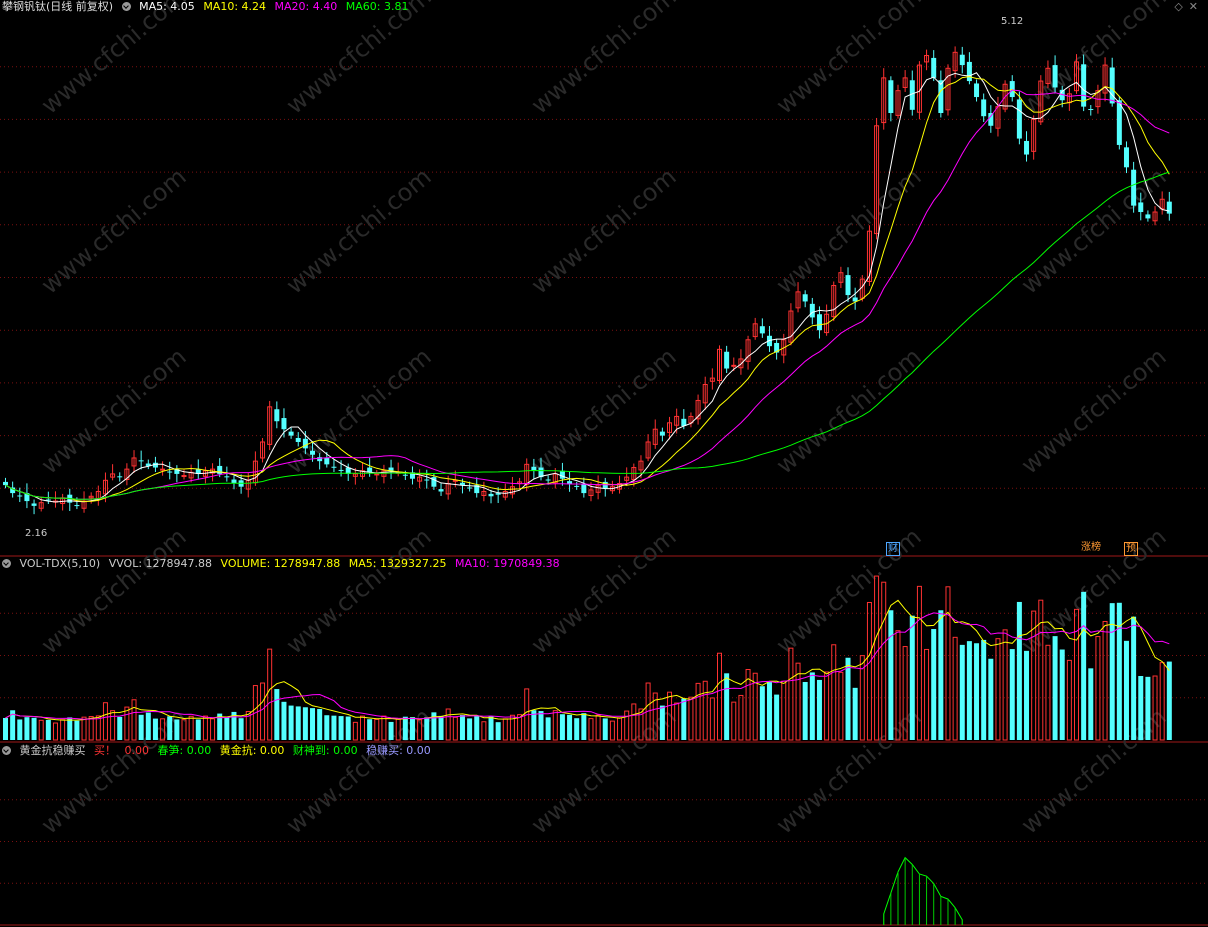 This screenshot has height=927, width=1208. What do you see at coordinates (105, 750) in the screenshot?
I see `buy-signal-label: 买！` at bounding box center [105, 750].